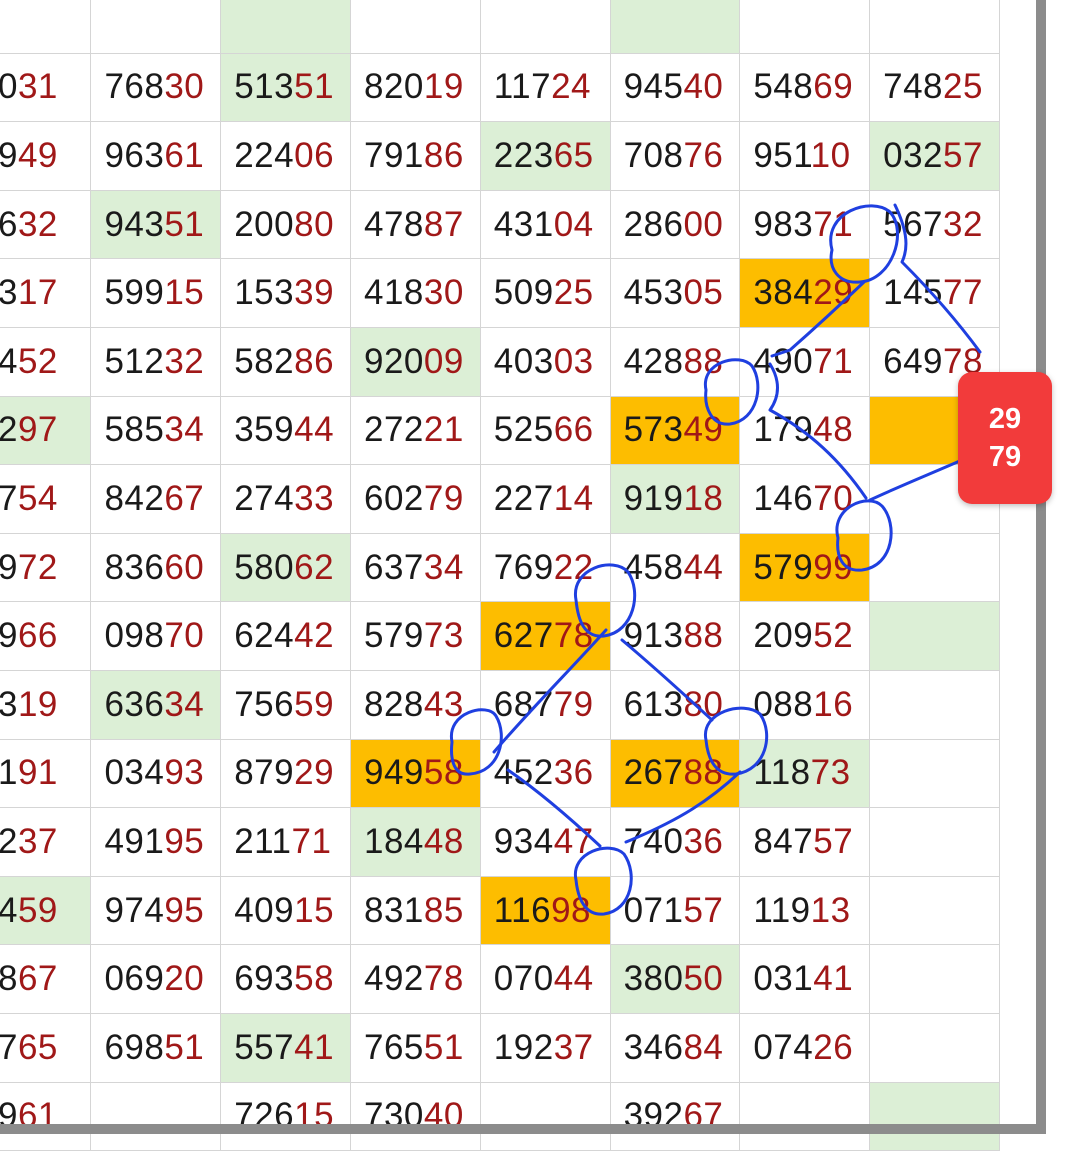  Describe the element at coordinates (573, 498) in the screenshot. I see `cell-last-two-digits: 14` at that location.